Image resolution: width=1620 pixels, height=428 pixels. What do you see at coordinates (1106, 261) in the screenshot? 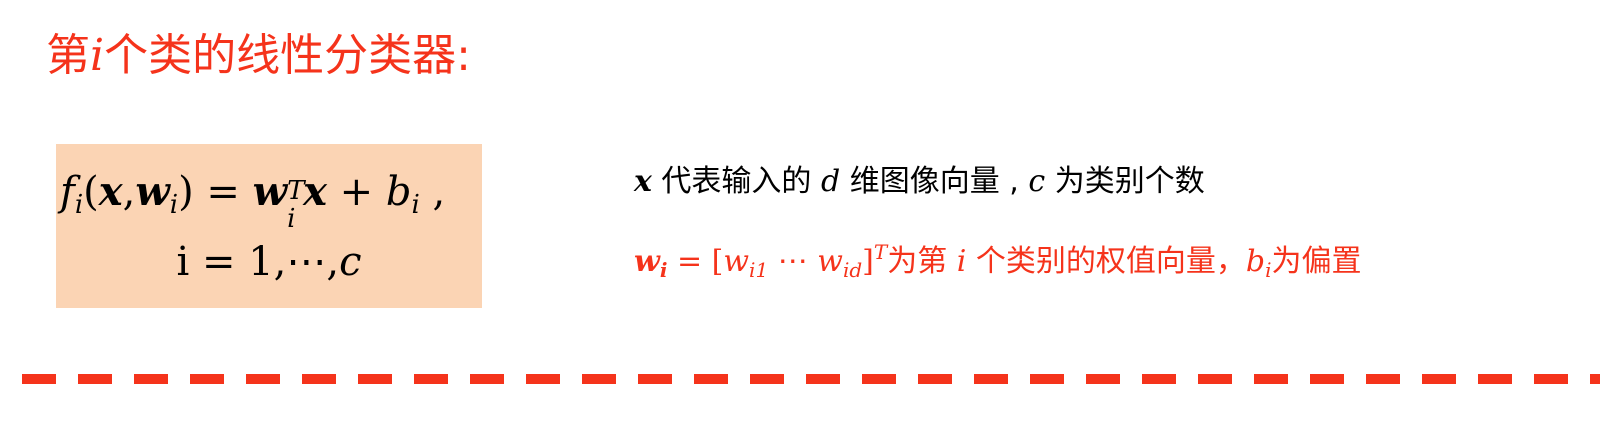
I see `desc2-text-b: 个类别的权值向量，` at bounding box center [1106, 261].